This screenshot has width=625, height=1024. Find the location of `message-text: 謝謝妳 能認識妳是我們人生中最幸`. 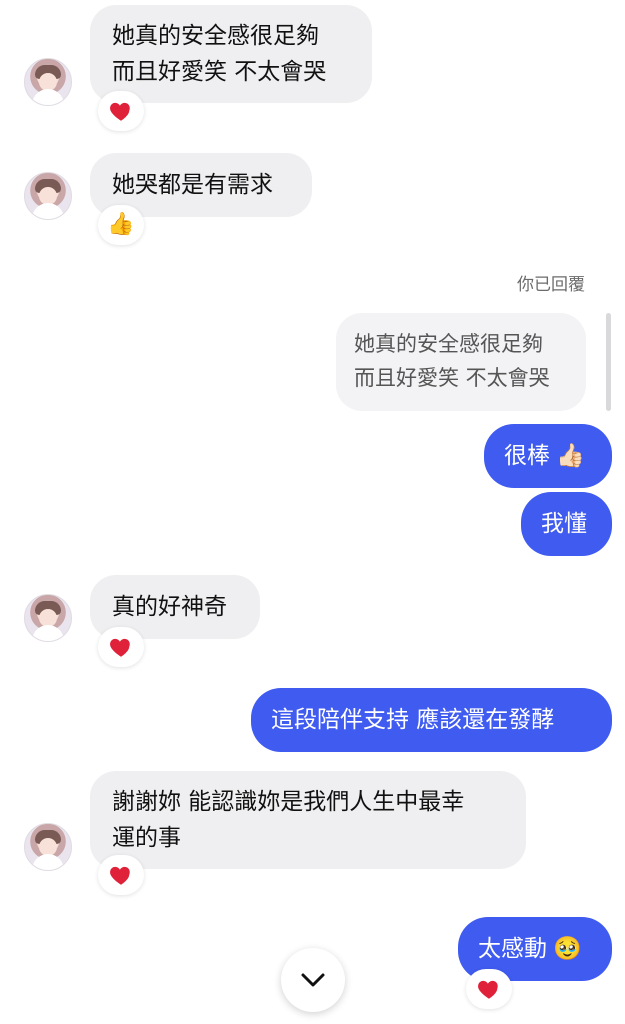

message-text: 謝謝妳 能認識妳是我們人生中最幸 is located at coordinates (288, 802).